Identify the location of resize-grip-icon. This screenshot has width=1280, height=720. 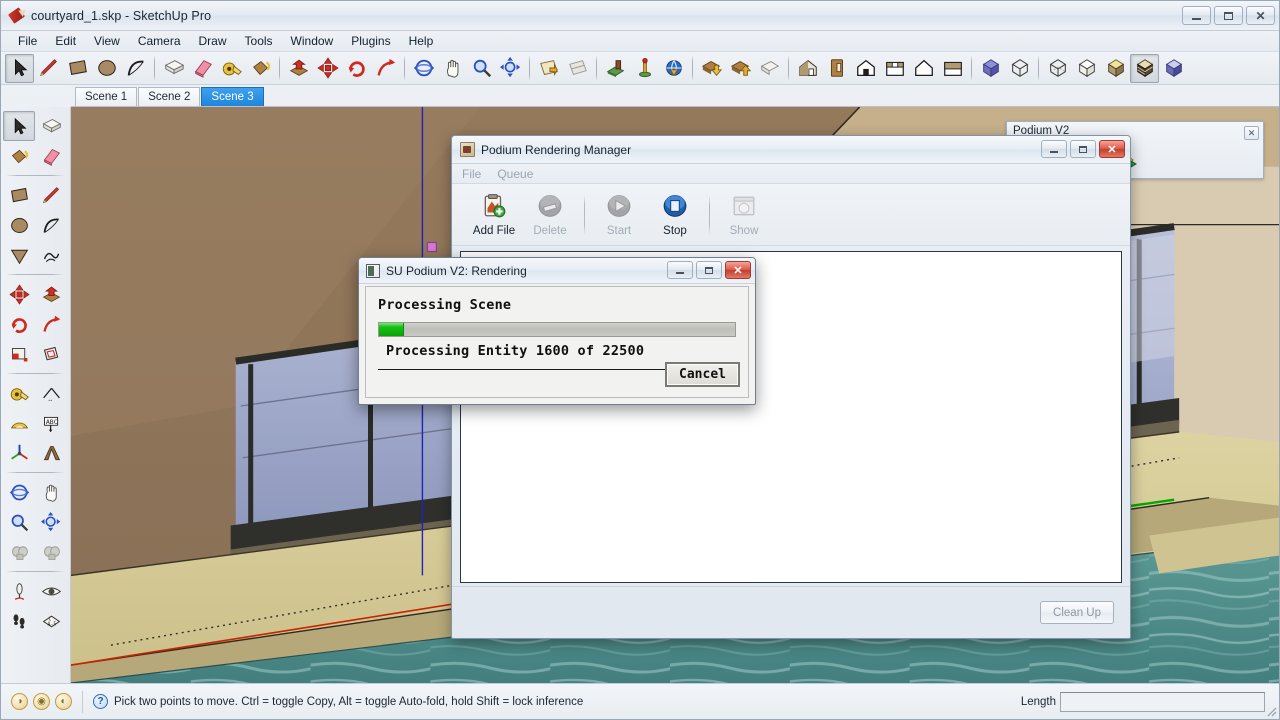
(1270, 710).